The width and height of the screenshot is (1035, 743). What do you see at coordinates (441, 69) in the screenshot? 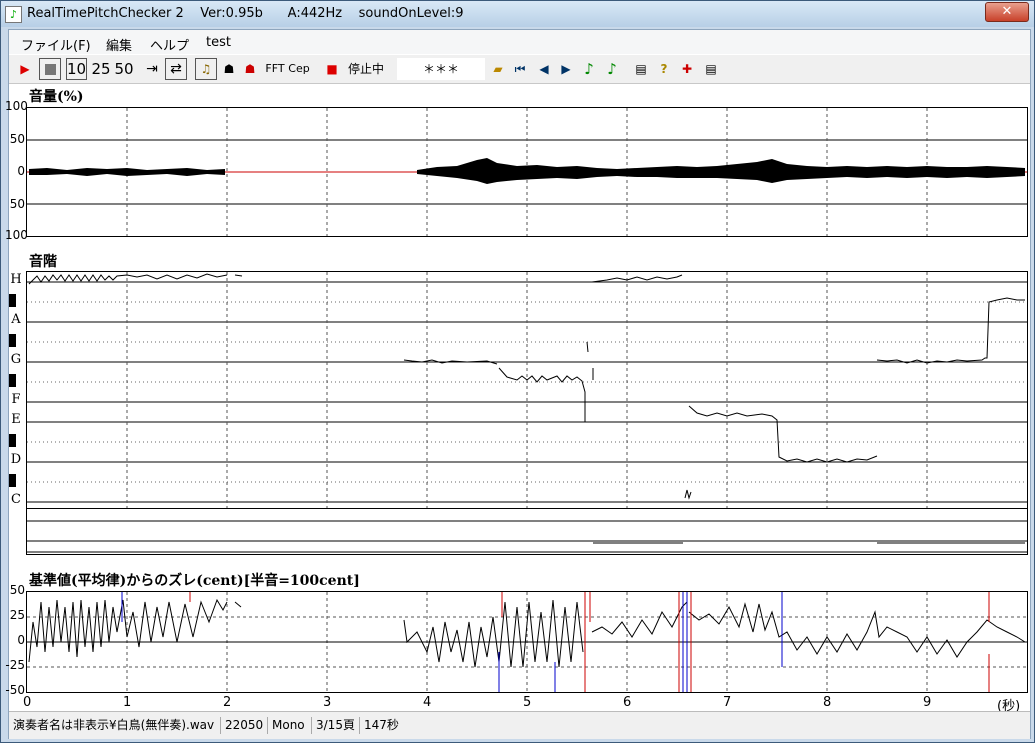
I see `stars-display: ＊＊＊` at bounding box center [441, 69].